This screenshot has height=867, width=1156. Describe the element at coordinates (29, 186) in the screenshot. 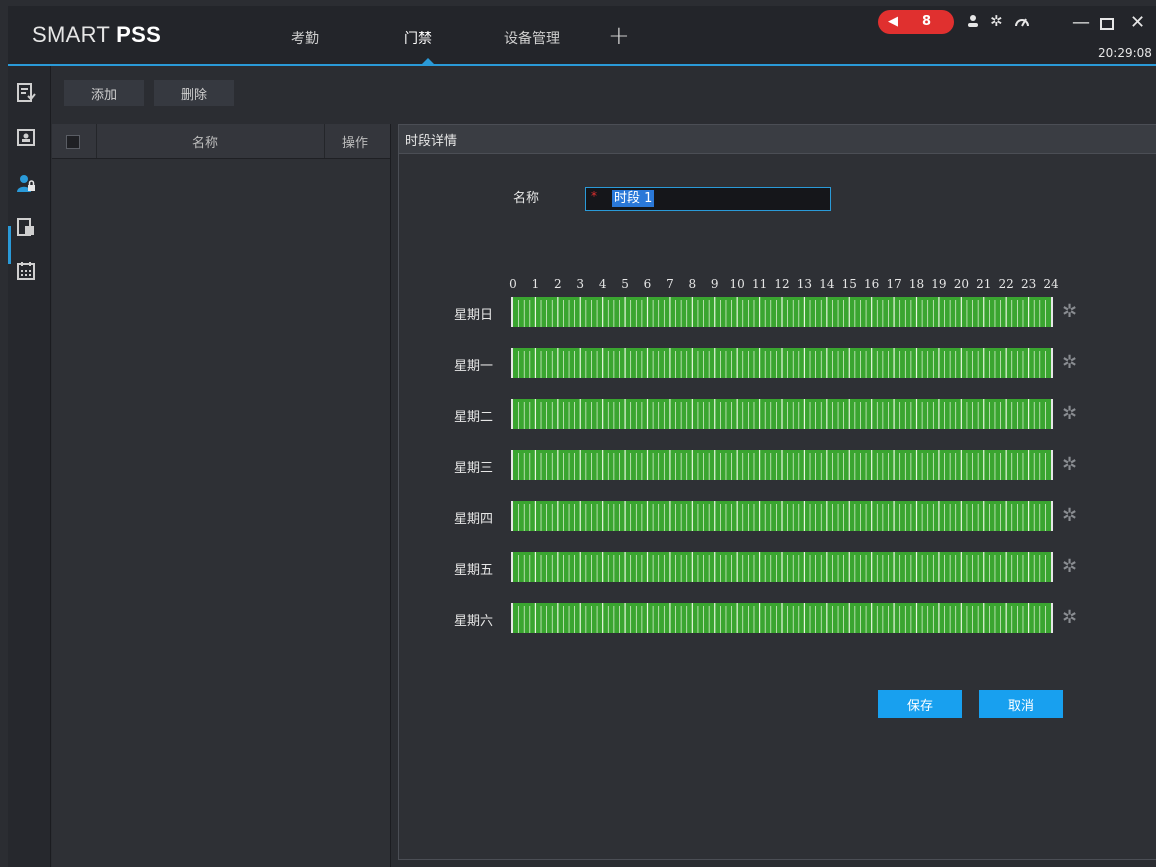

I see `access-user-icon` at that location.